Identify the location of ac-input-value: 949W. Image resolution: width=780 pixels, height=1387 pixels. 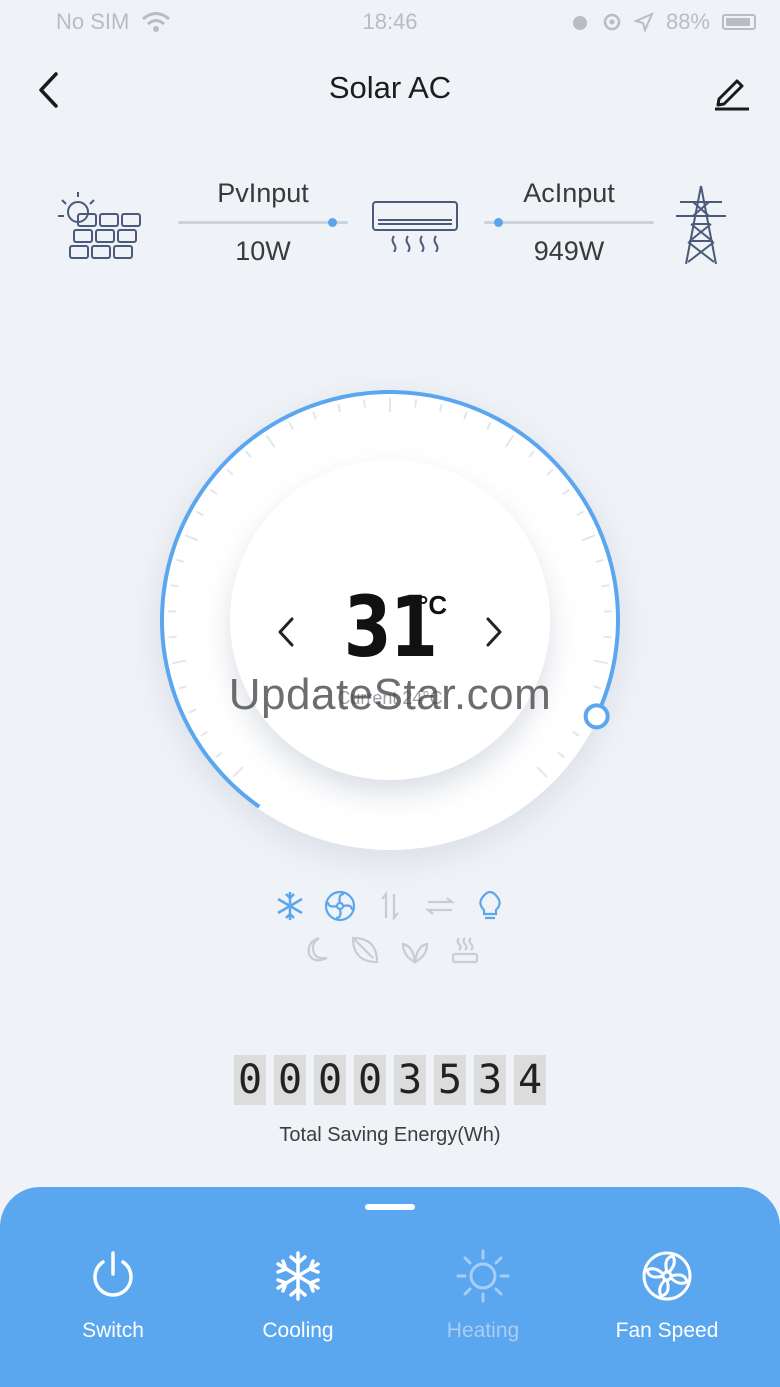
(569, 251).